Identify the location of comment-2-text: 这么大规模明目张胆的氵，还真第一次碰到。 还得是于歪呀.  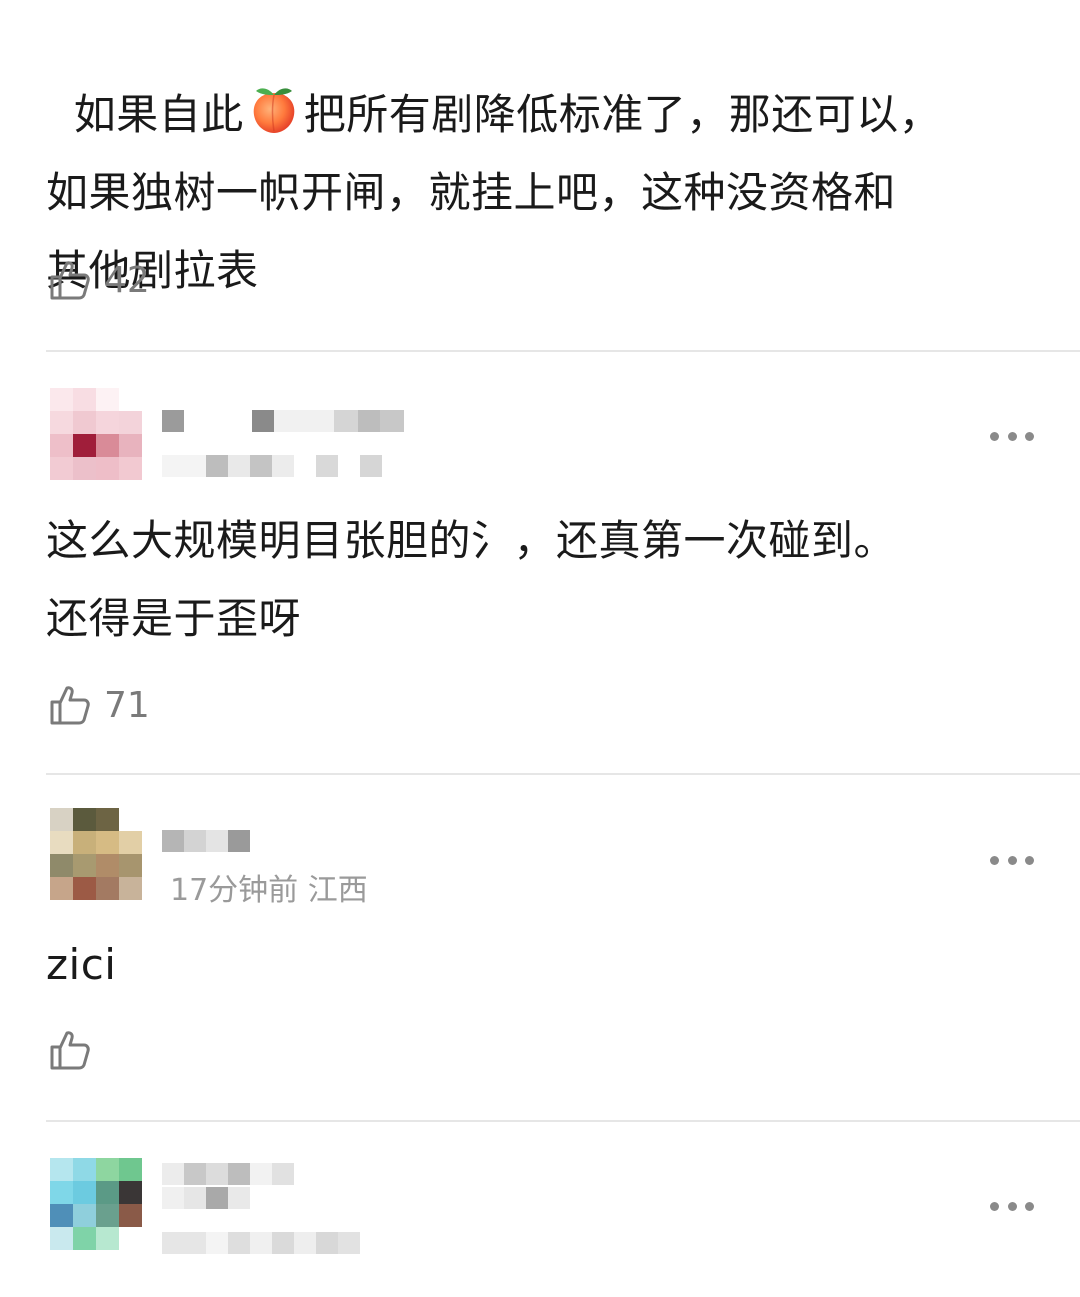
(471, 580).